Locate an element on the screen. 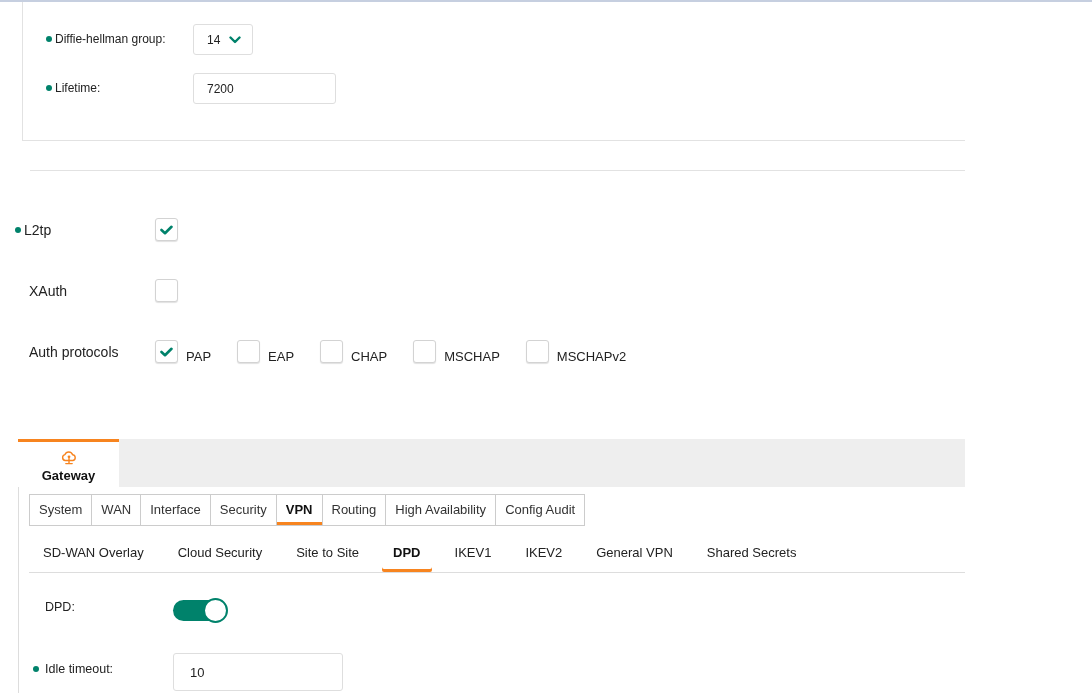 The height and width of the screenshot is (693, 1092). config-tab: Security is located at coordinates (242, 510).